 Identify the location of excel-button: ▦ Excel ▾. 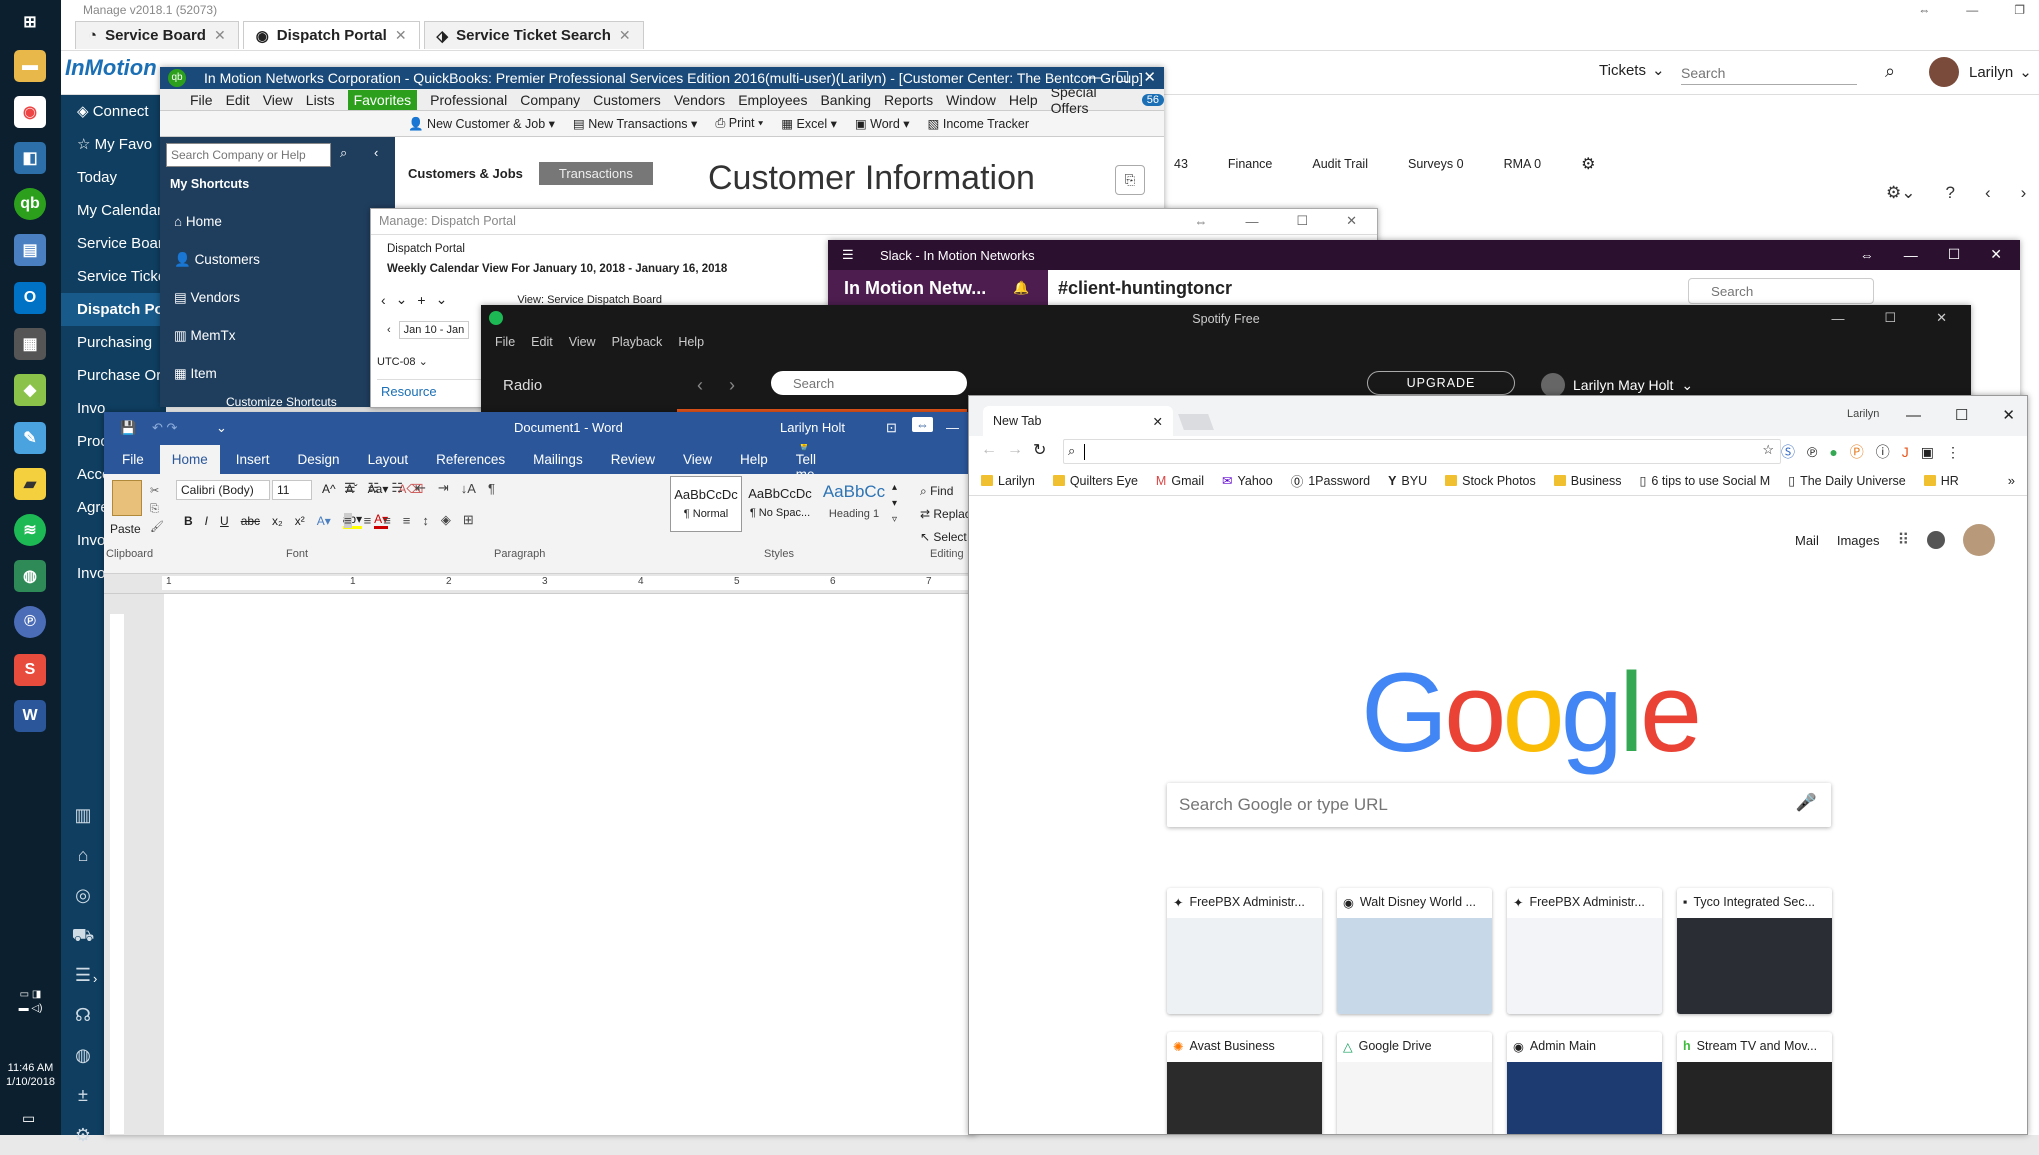
(809, 123).